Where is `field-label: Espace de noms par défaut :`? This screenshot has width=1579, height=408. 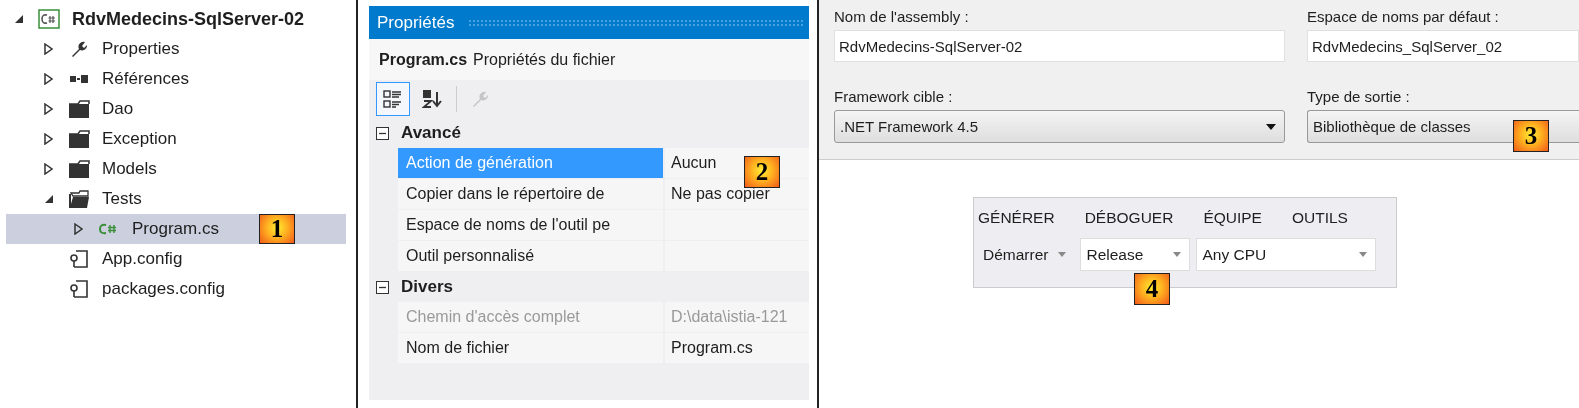
field-label: Espace de noms par défaut : is located at coordinates (1403, 16).